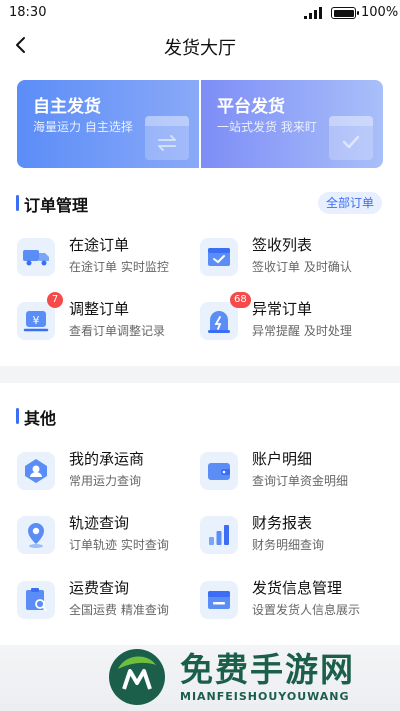 Image resolution: width=400 pixels, height=711 pixels. I want to click on track-query-item: 轨迹查询 订单轨迹 实时查询, so click(107, 535).